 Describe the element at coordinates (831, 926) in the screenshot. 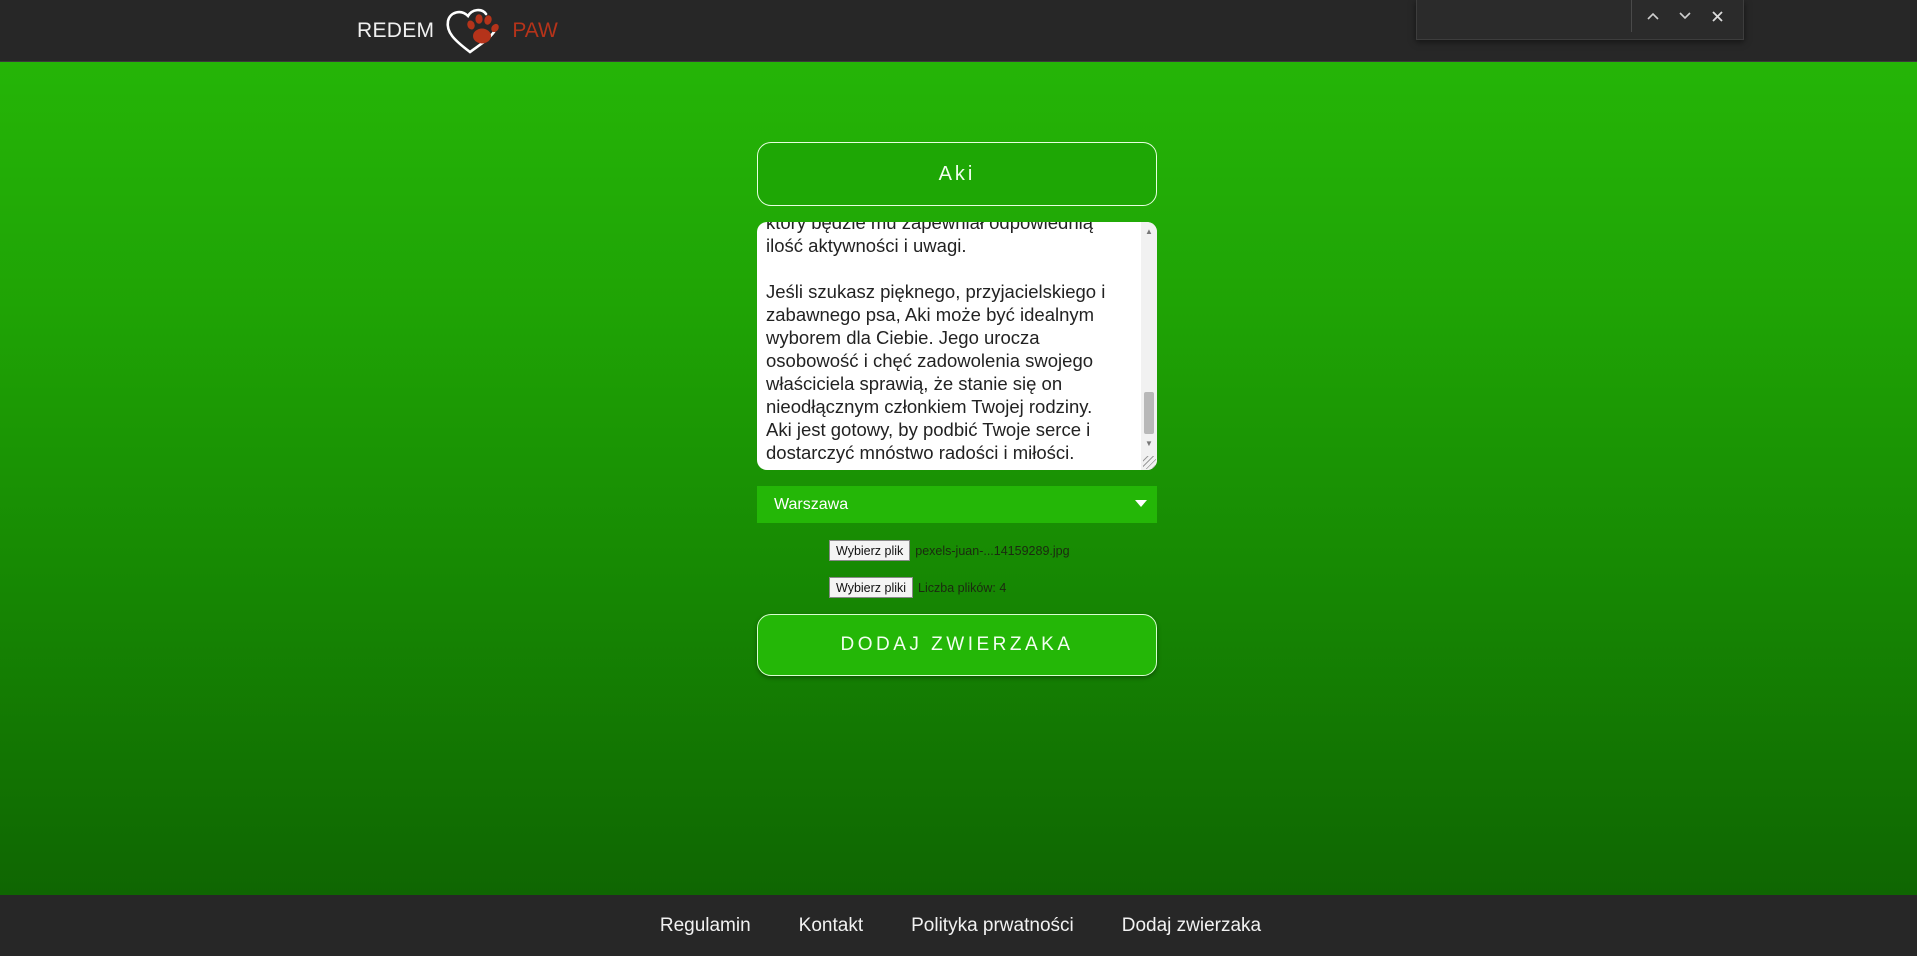

I see `footer-link-contact: Kontakt` at that location.